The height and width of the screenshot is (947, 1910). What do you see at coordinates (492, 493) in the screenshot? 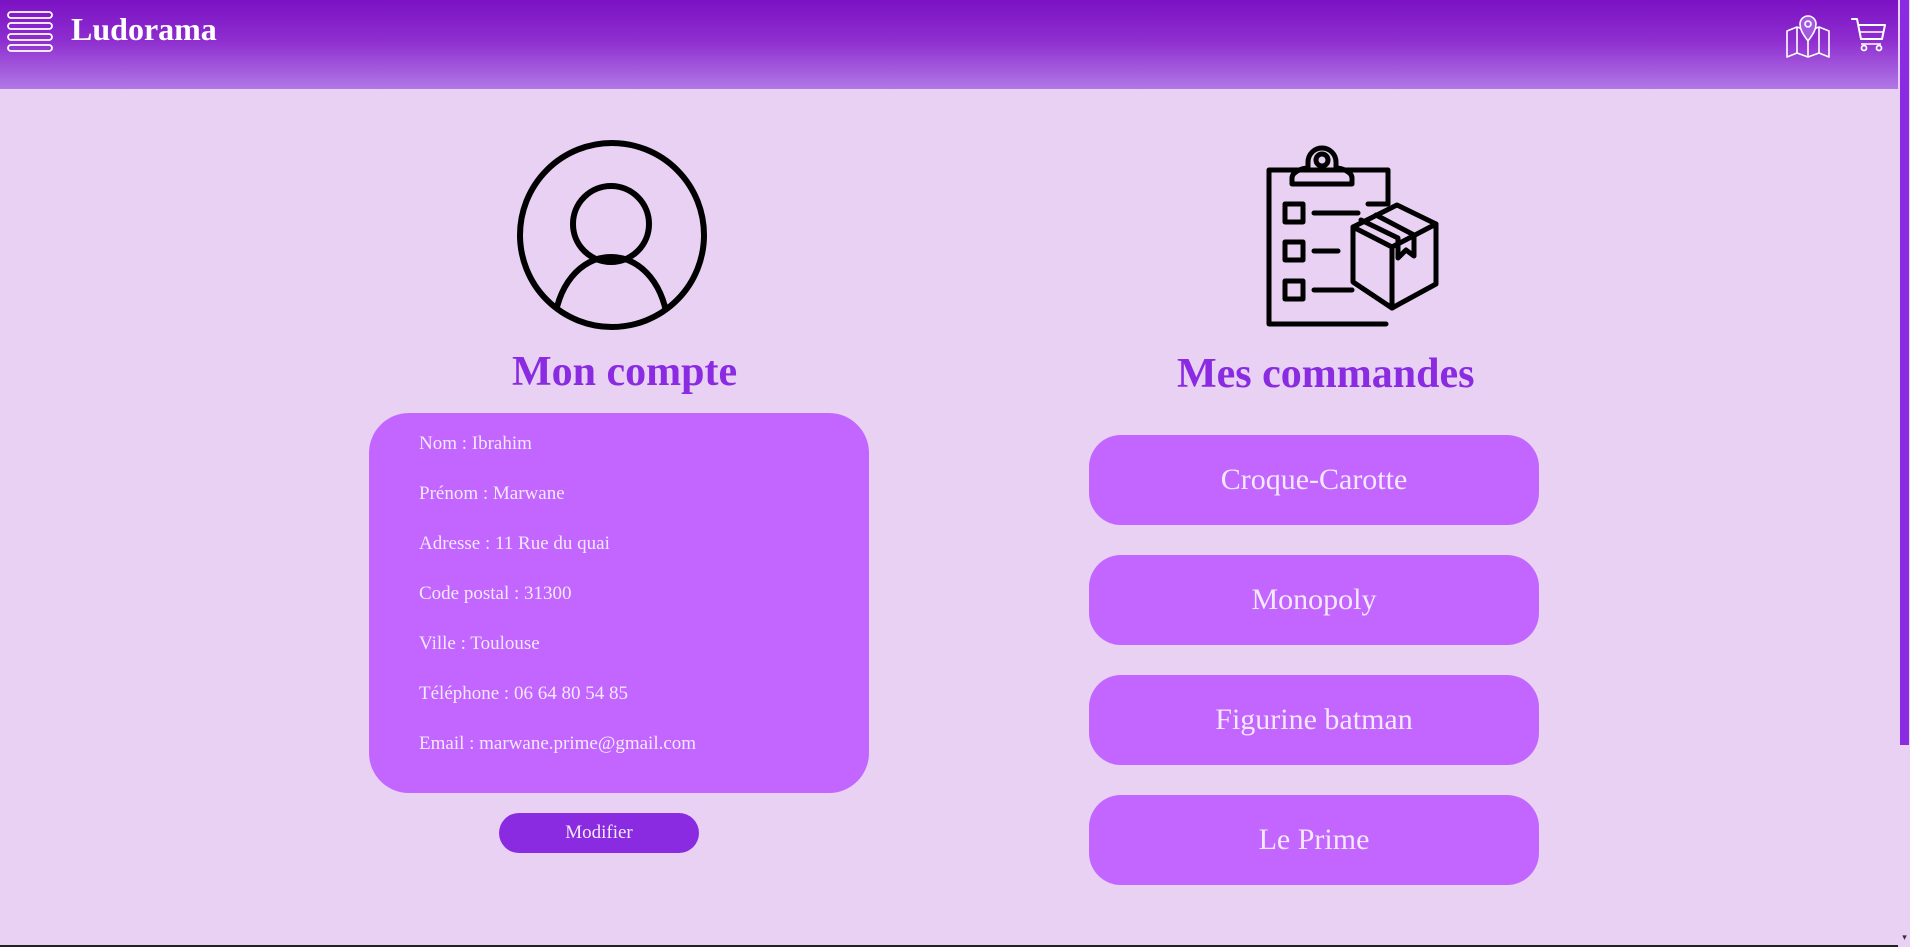
I see `account-field-prenom: Prénom : Marwane` at bounding box center [492, 493].